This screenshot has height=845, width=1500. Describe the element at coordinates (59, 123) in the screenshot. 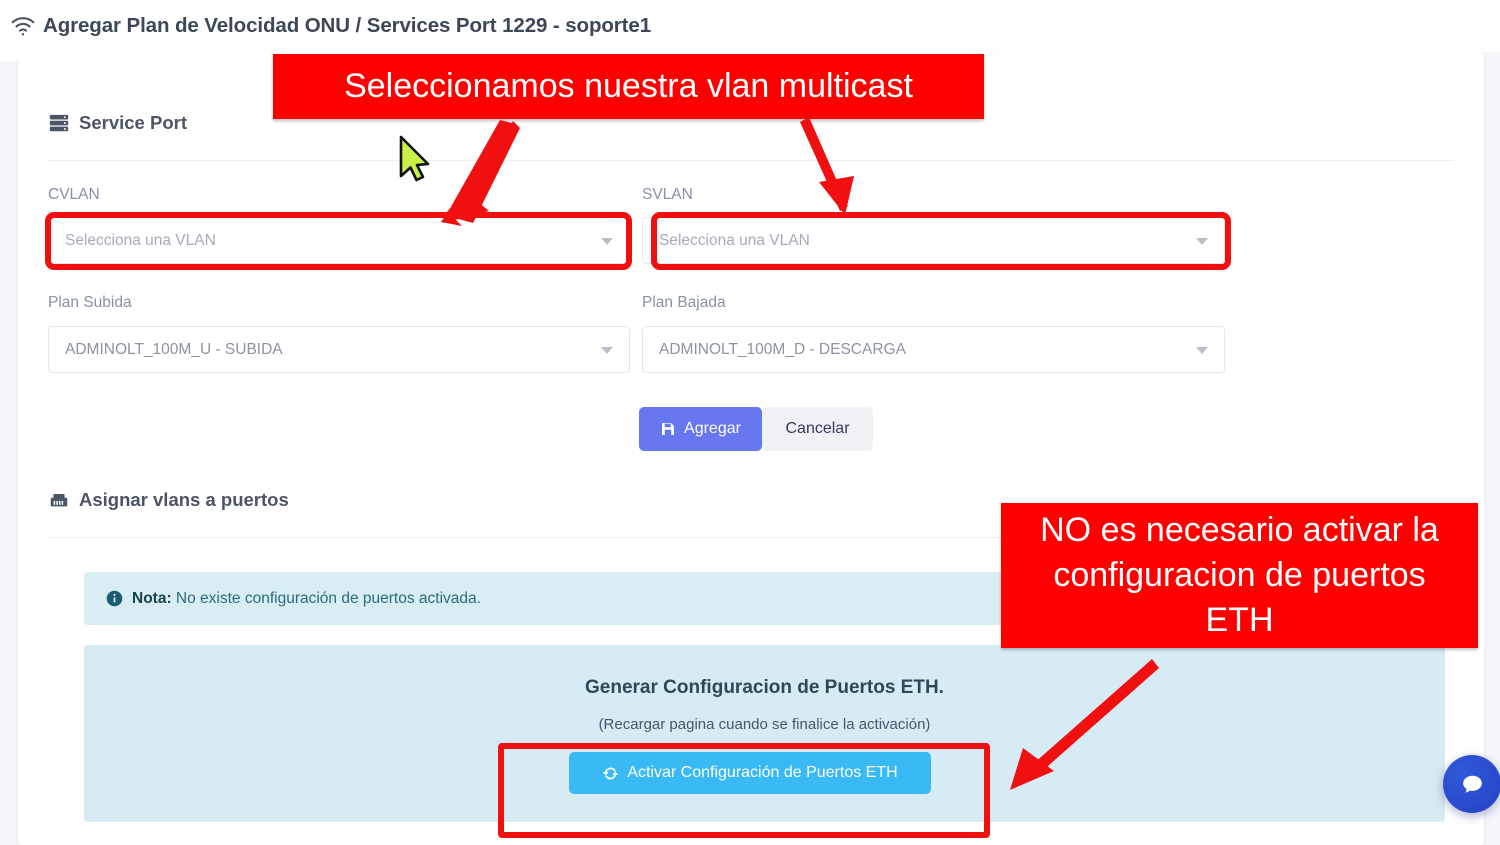

I see `server-stack-icon` at that location.